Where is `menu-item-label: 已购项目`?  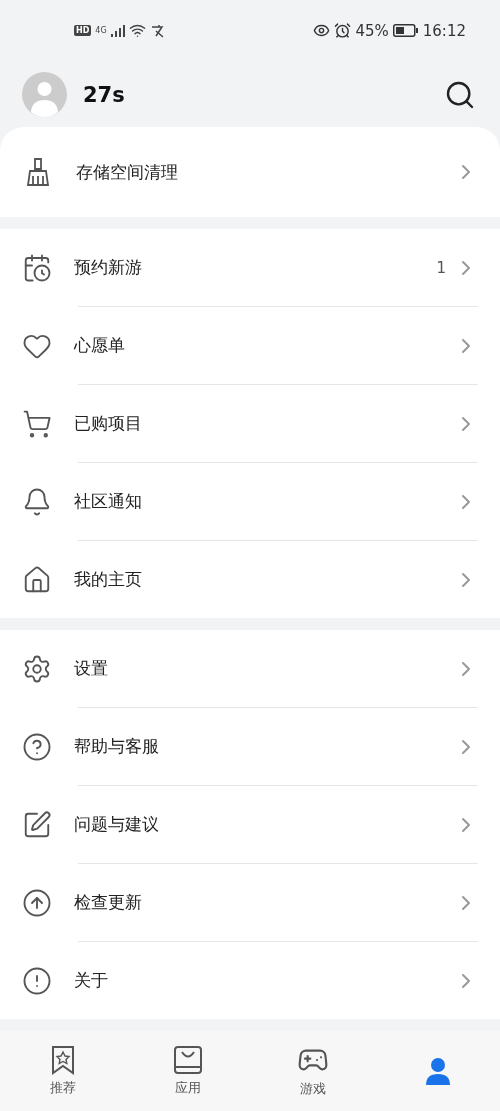 menu-item-label: 已购项目 is located at coordinates (108, 424).